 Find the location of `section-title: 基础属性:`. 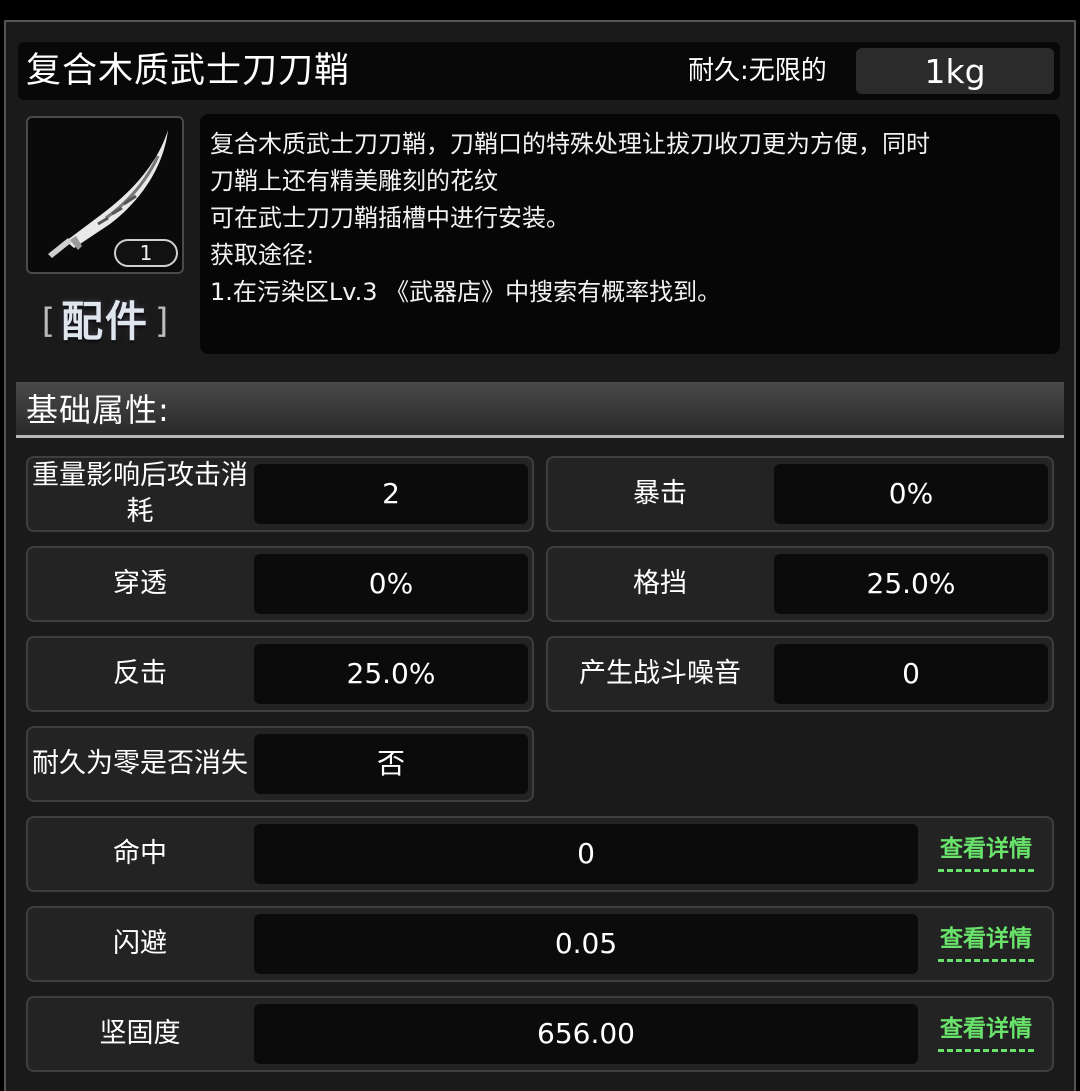

section-title: 基础属性: is located at coordinates (98, 410).